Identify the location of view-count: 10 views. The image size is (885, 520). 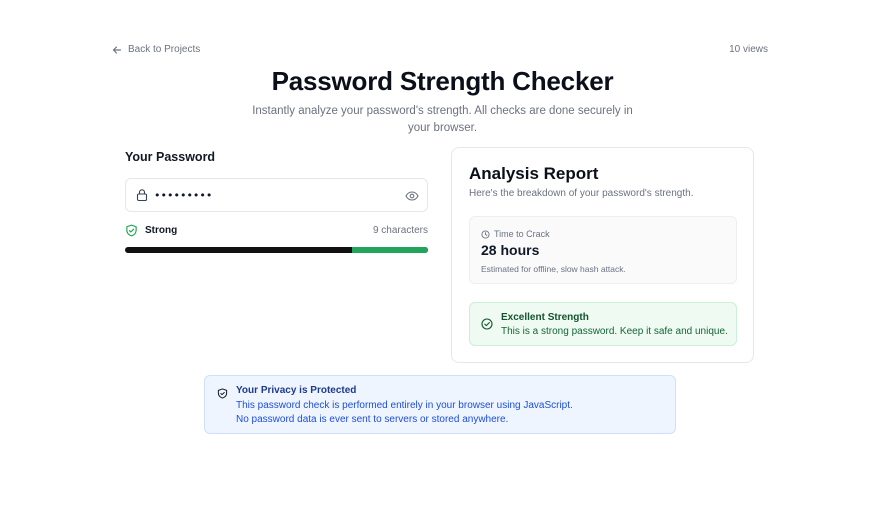
(748, 49).